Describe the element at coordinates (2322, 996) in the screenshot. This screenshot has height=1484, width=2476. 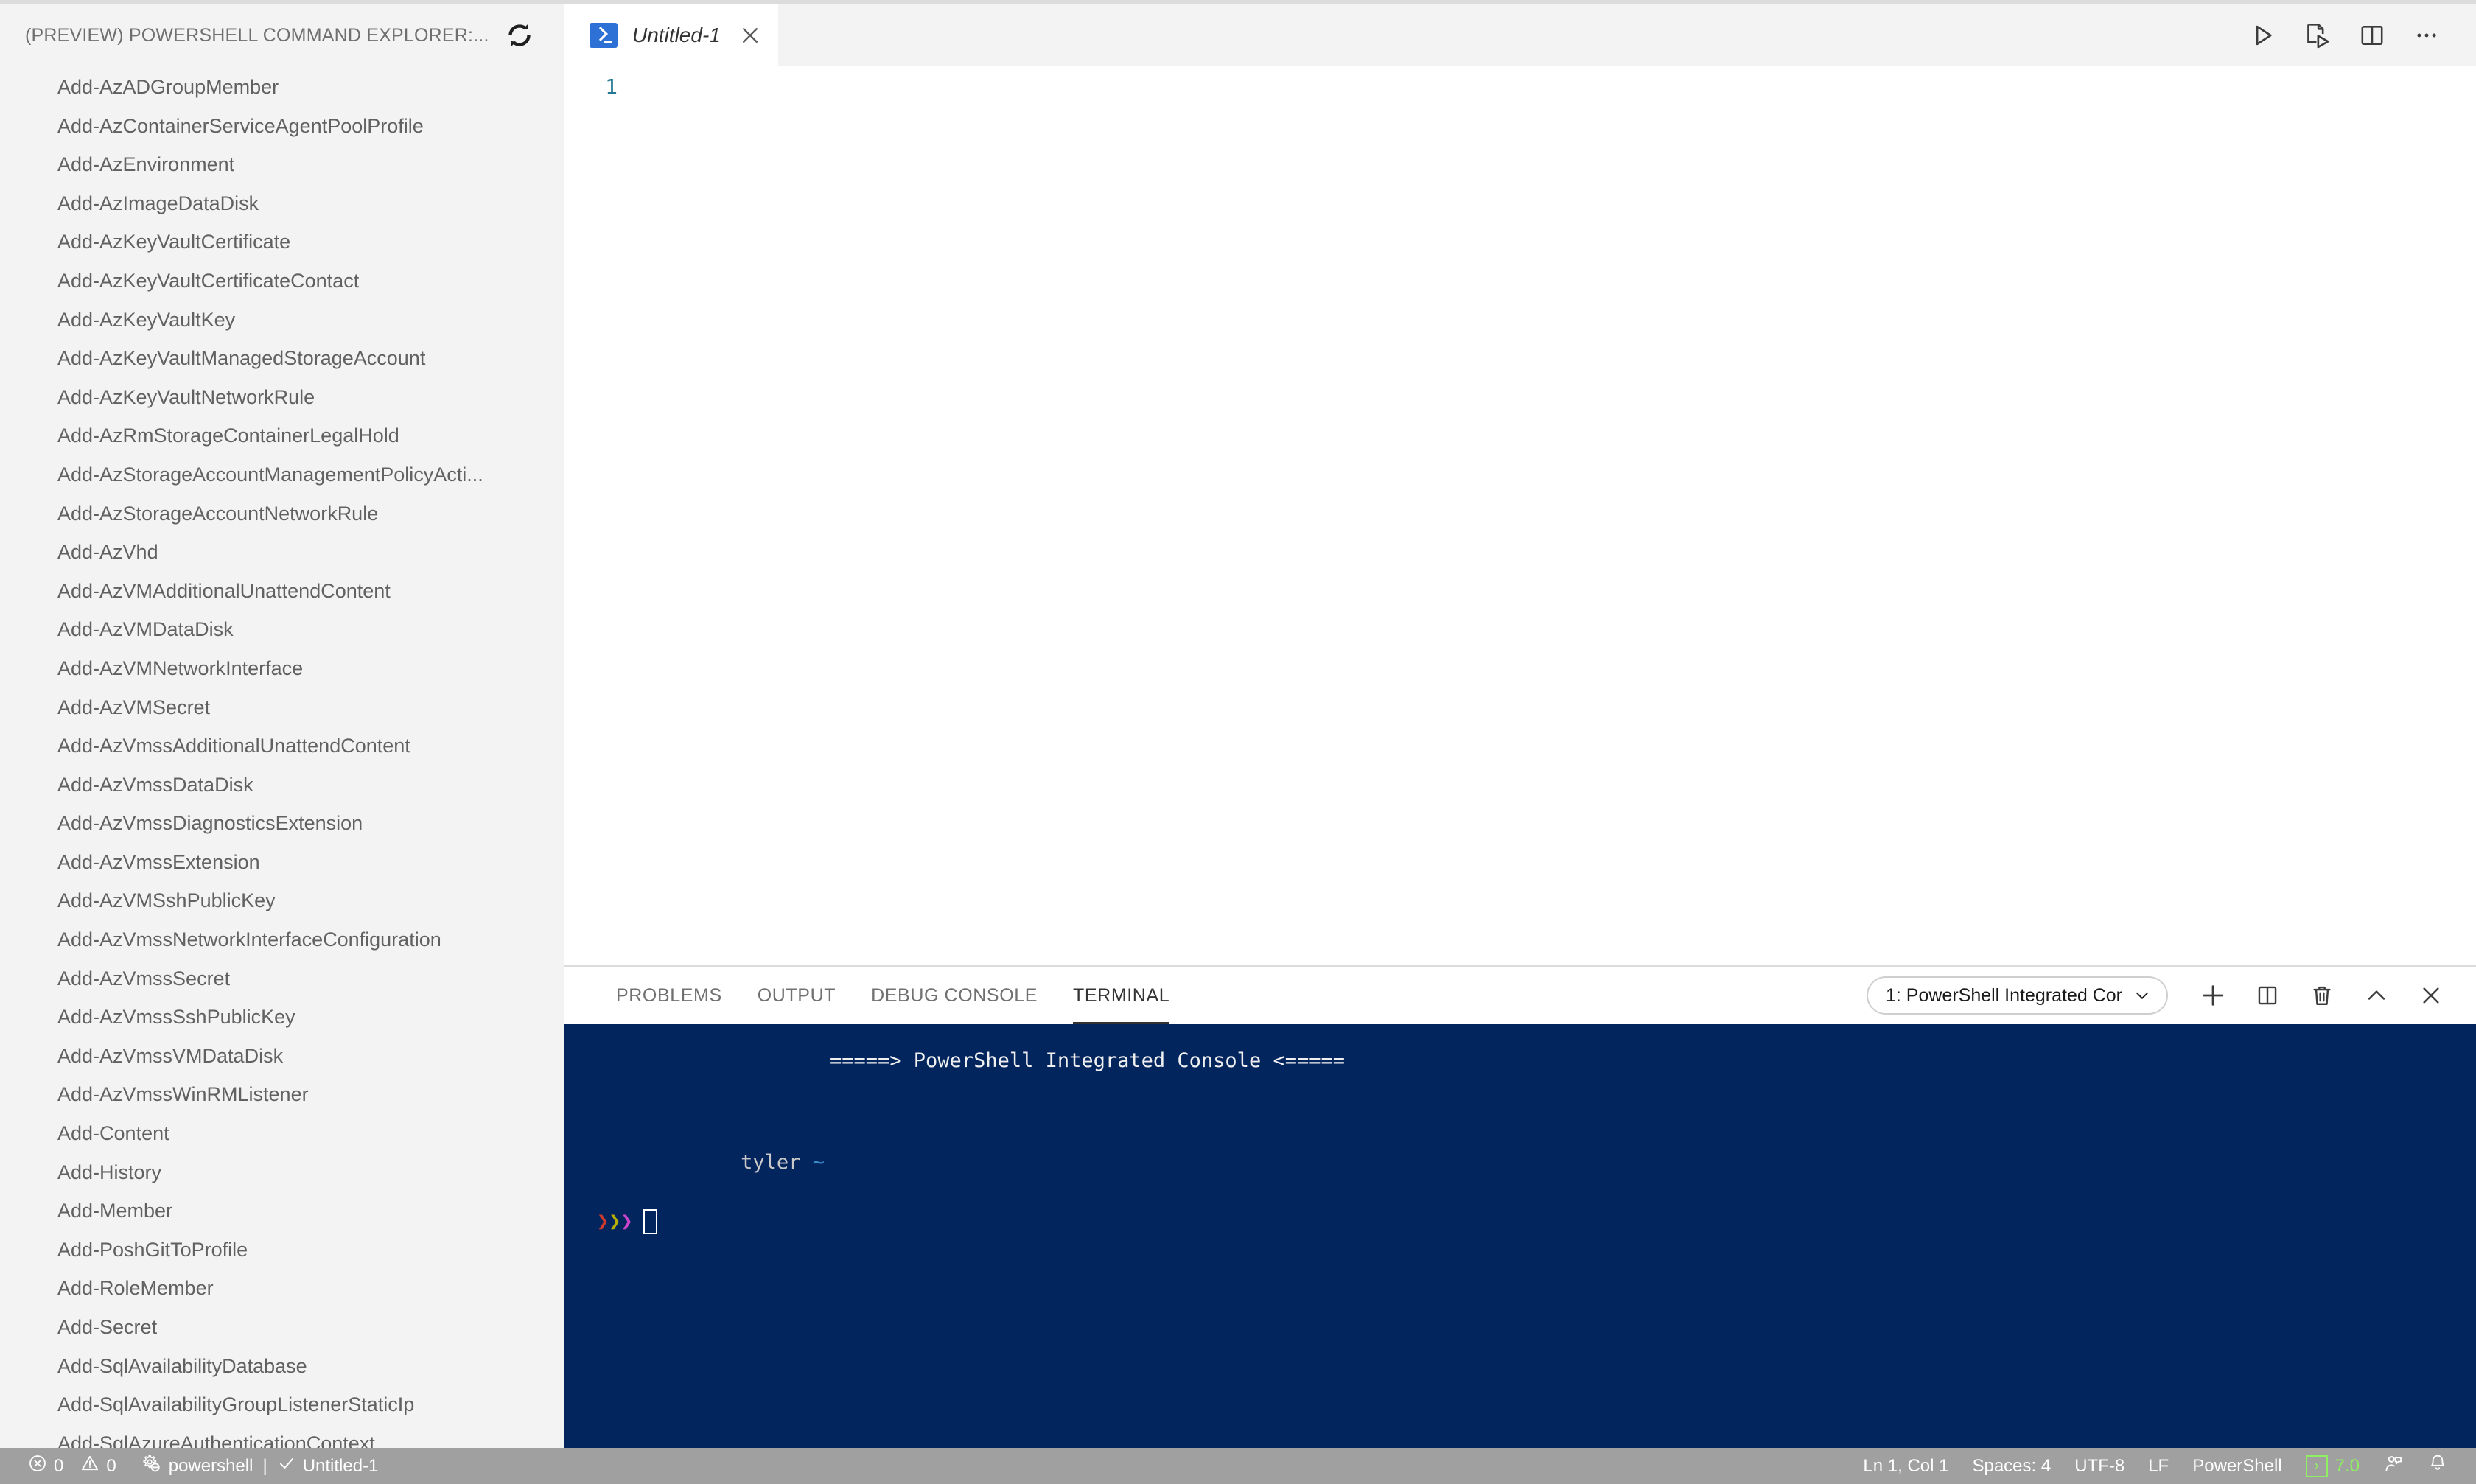
I see `trash-icon` at that location.